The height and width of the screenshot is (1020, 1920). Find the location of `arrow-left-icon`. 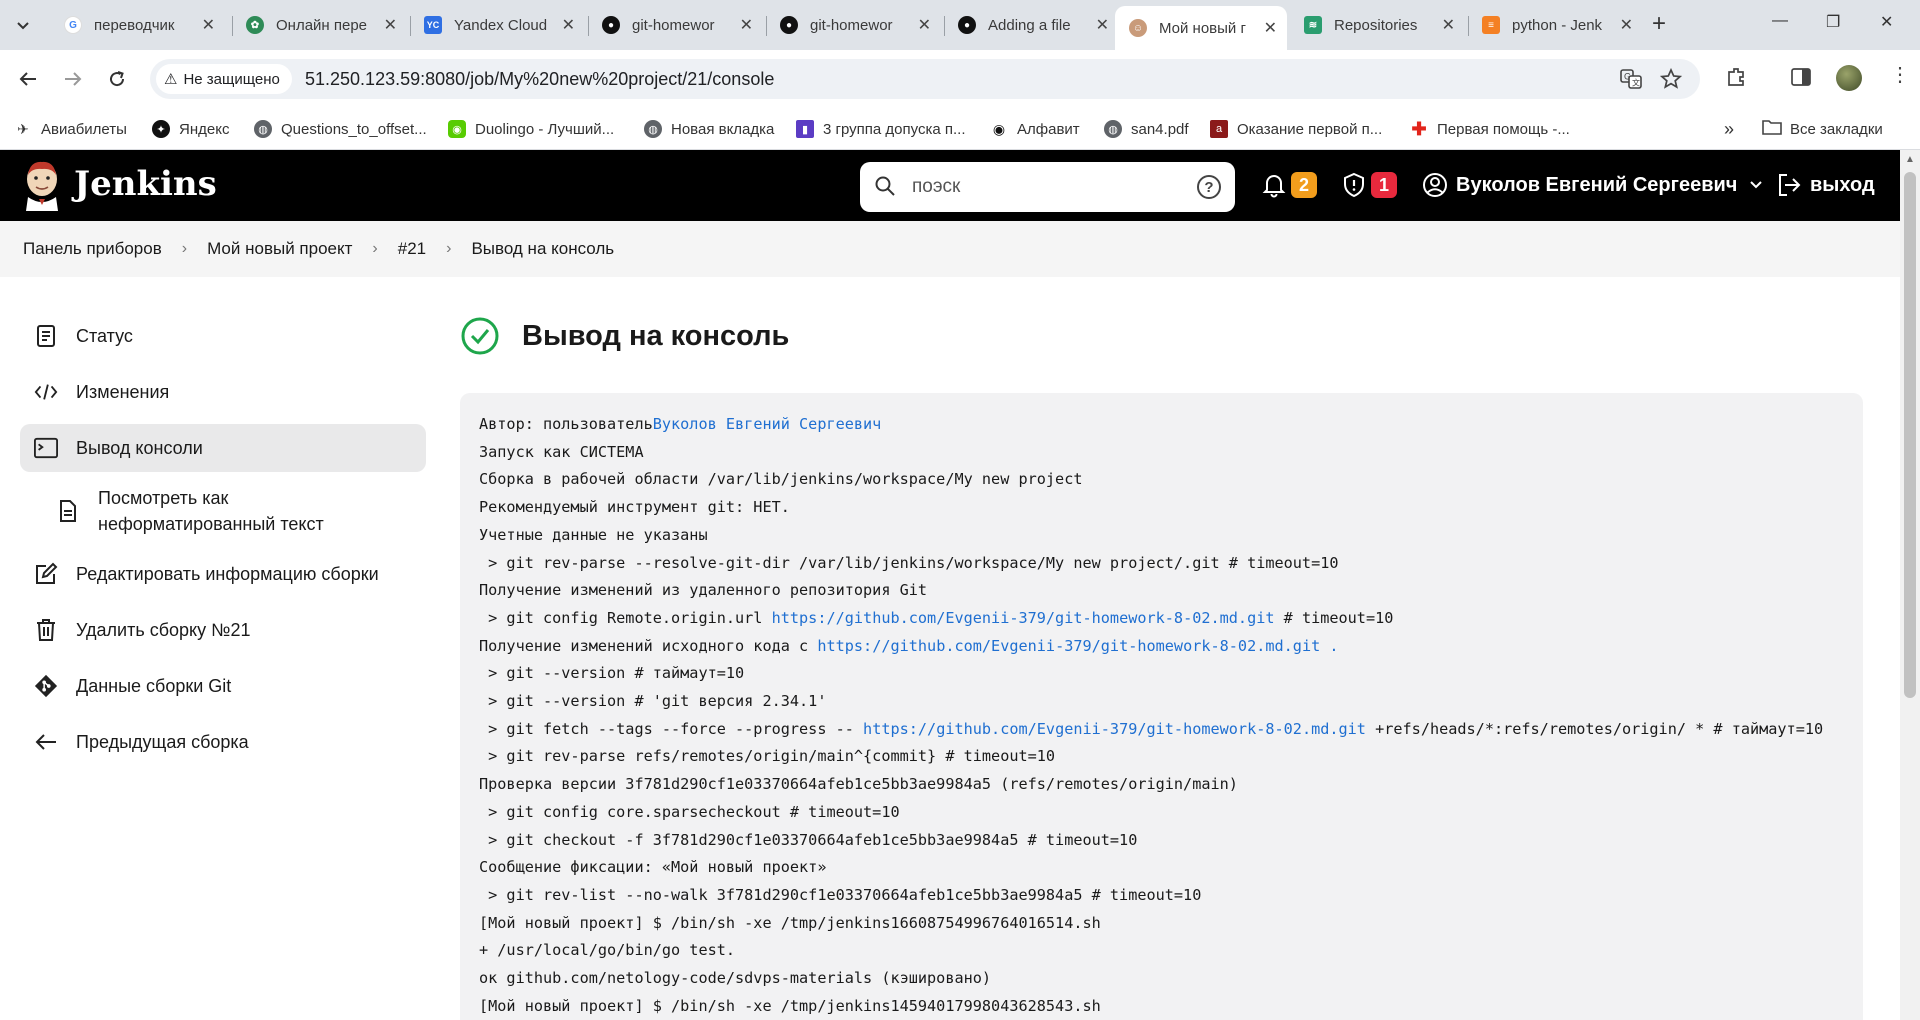

arrow-left-icon is located at coordinates (27, 79).